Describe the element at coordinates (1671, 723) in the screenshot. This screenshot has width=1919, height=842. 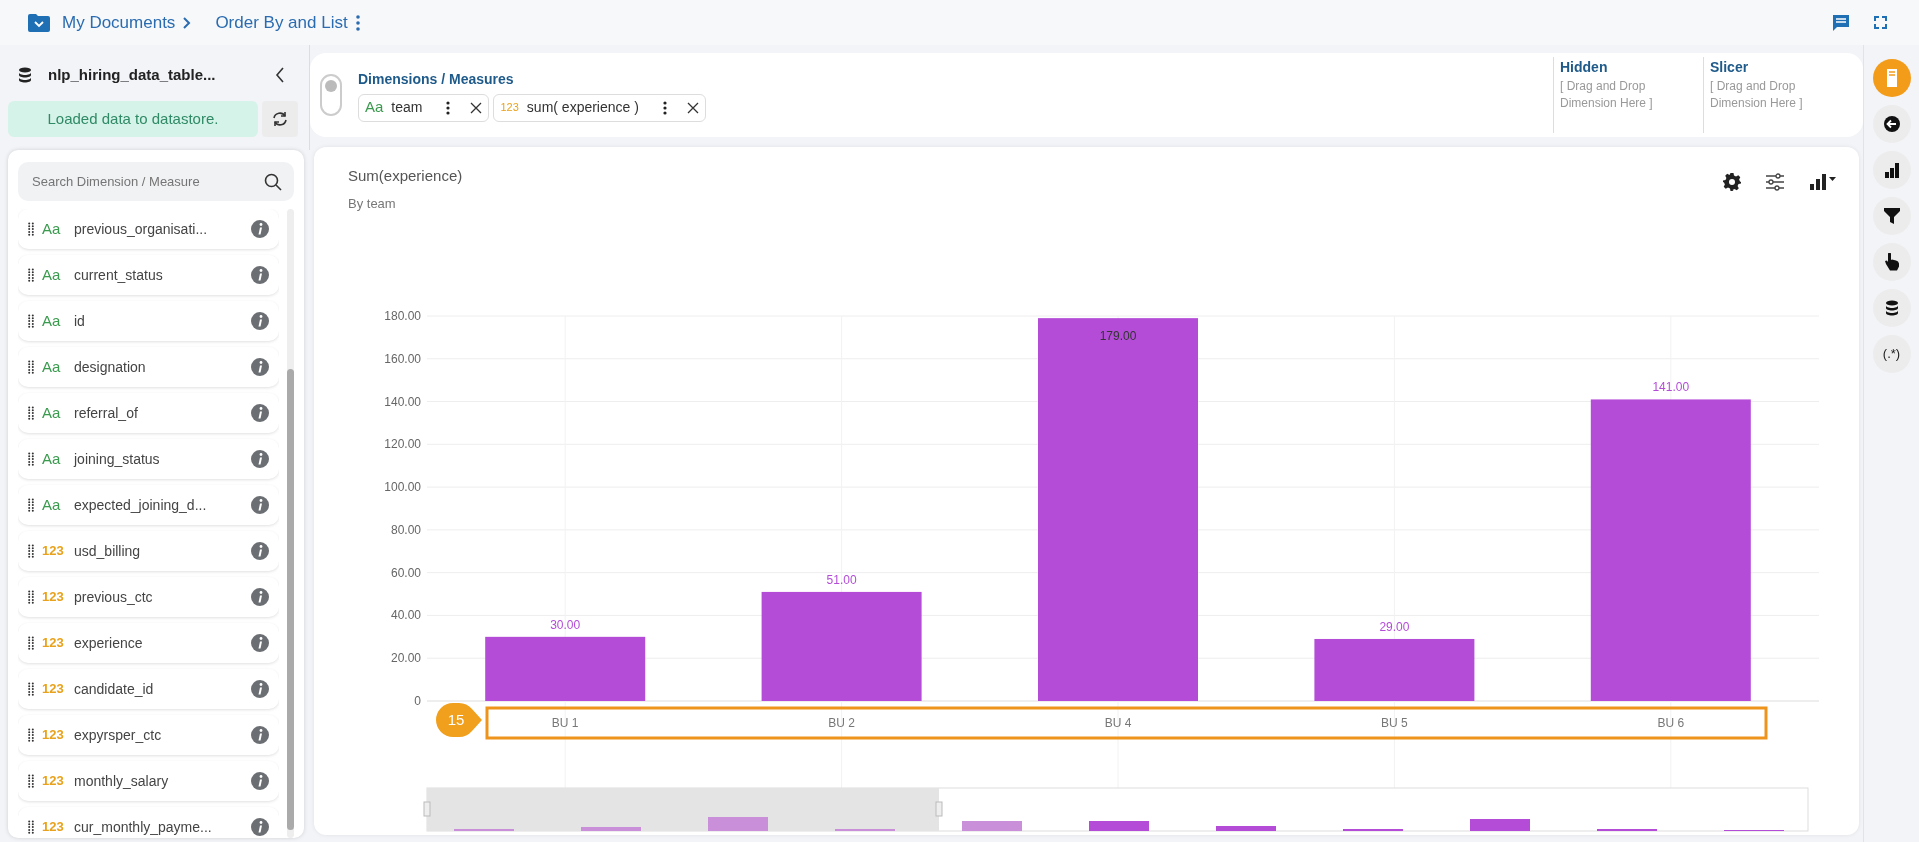
I see `x-tick-label: BU 6` at that location.